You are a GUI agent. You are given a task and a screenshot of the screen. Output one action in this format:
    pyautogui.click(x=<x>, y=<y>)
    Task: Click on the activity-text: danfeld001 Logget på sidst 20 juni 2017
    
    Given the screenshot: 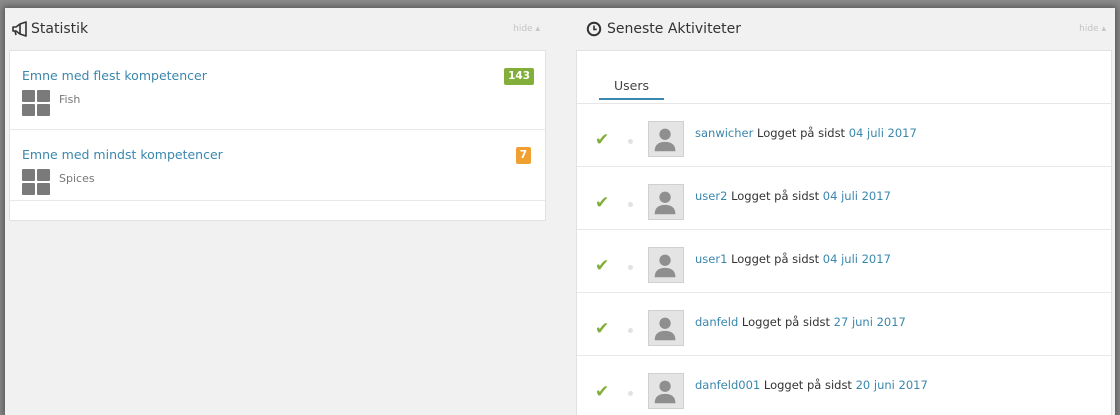 What is the action you would take?
    pyautogui.click(x=811, y=385)
    